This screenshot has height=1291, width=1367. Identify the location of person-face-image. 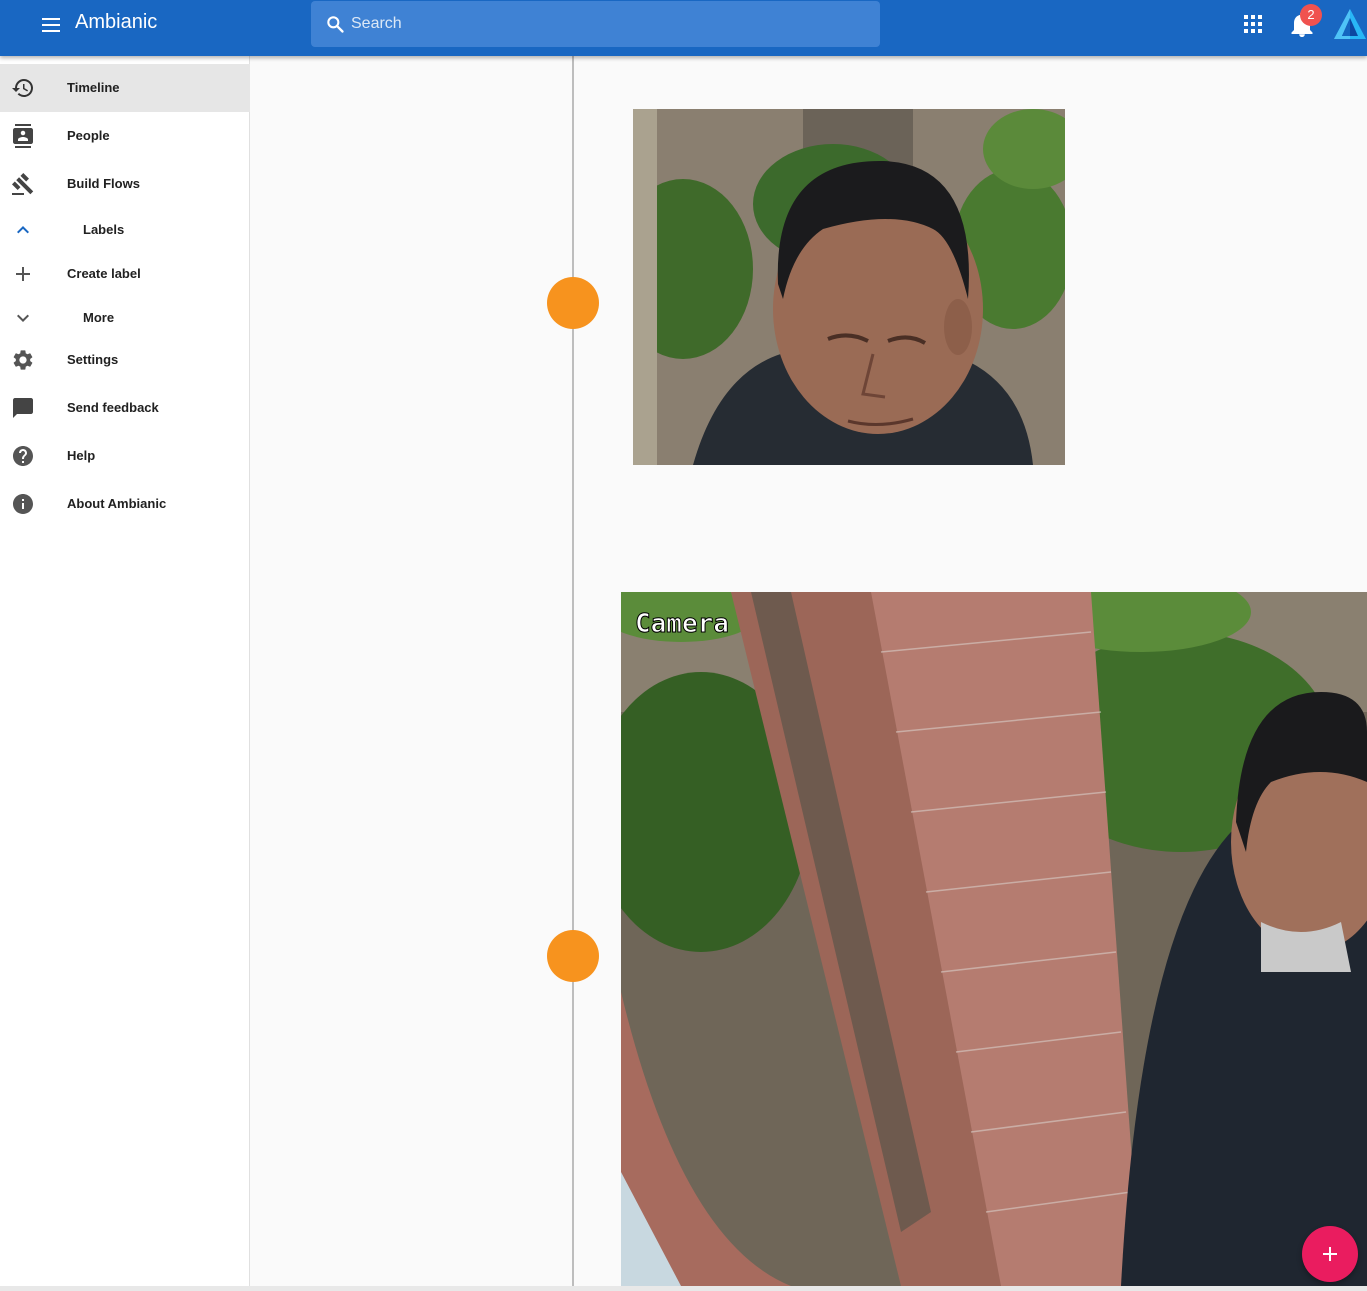
(849, 287).